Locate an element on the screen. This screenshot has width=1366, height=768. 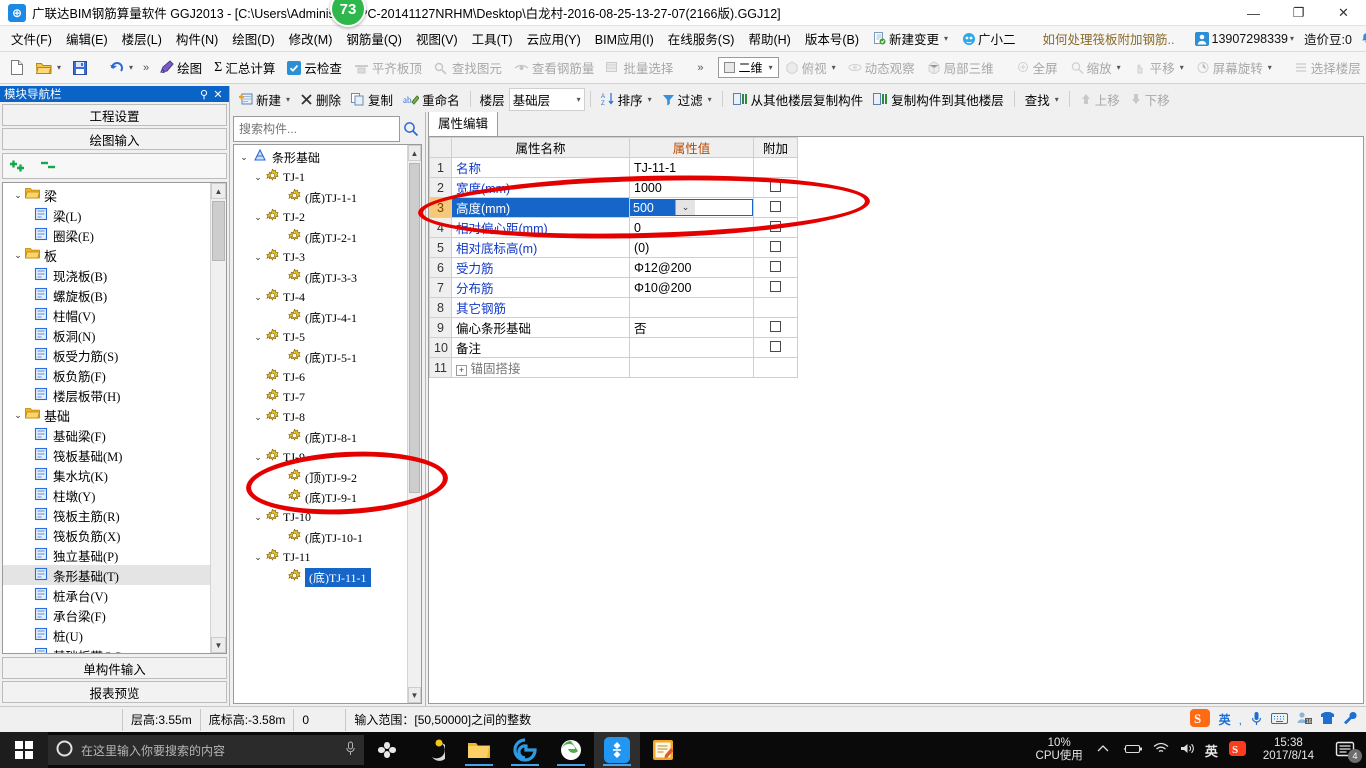
floor-chevron-icon: ▾ is located at coordinates (579, 99).